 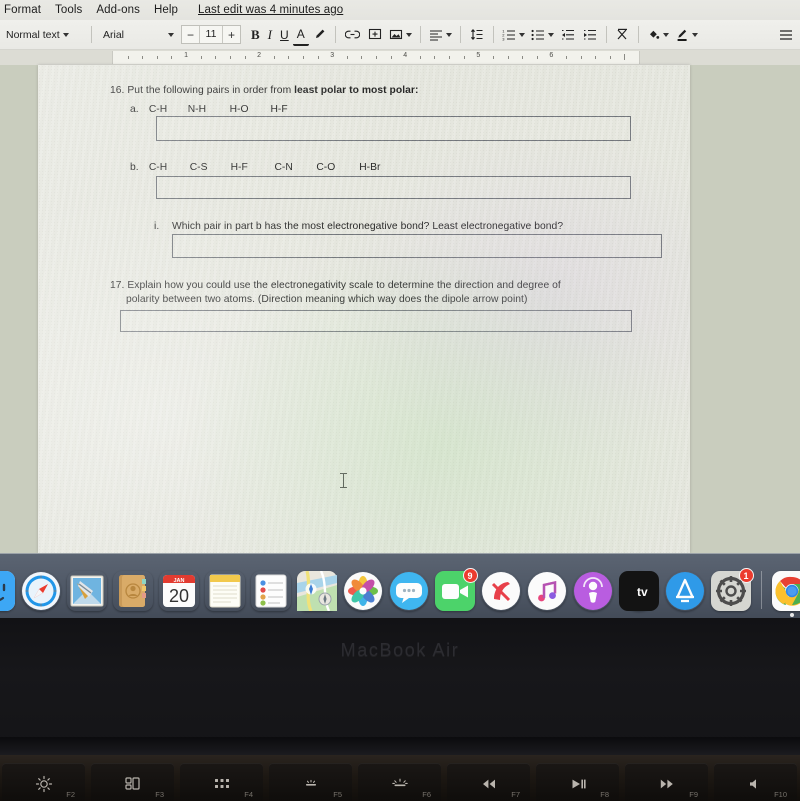 I want to click on pair-16b-4: C-O, so click(x=326, y=167).